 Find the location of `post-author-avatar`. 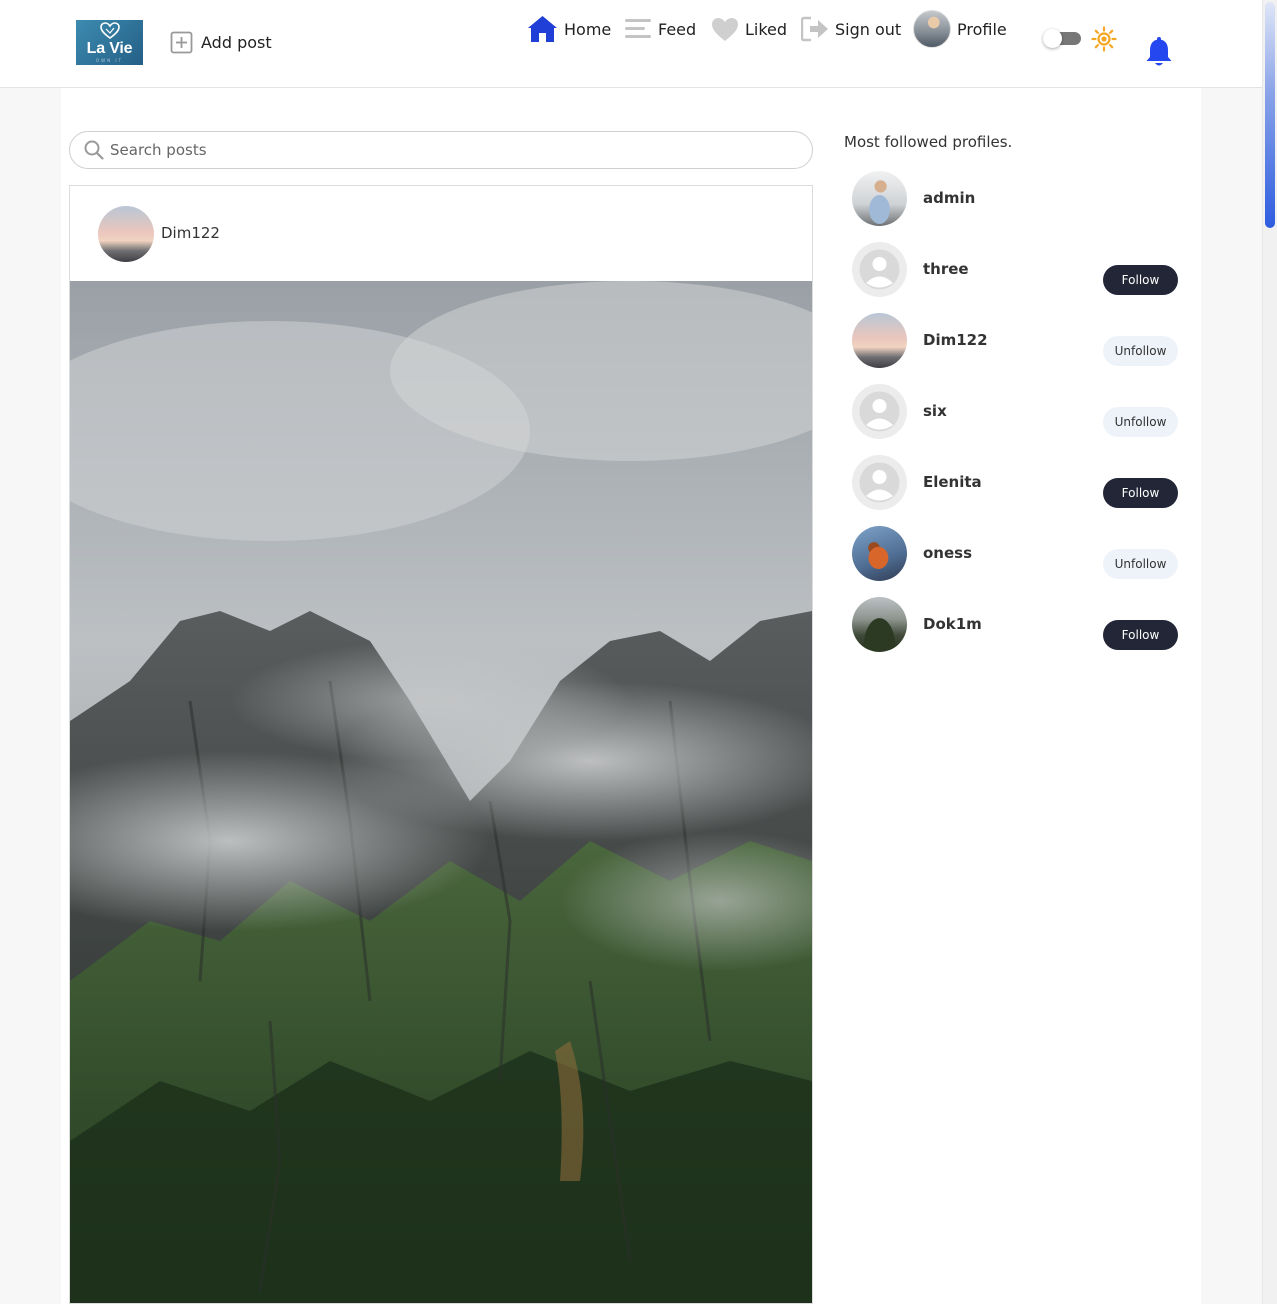

post-author-avatar is located at coordinates (126, 234).